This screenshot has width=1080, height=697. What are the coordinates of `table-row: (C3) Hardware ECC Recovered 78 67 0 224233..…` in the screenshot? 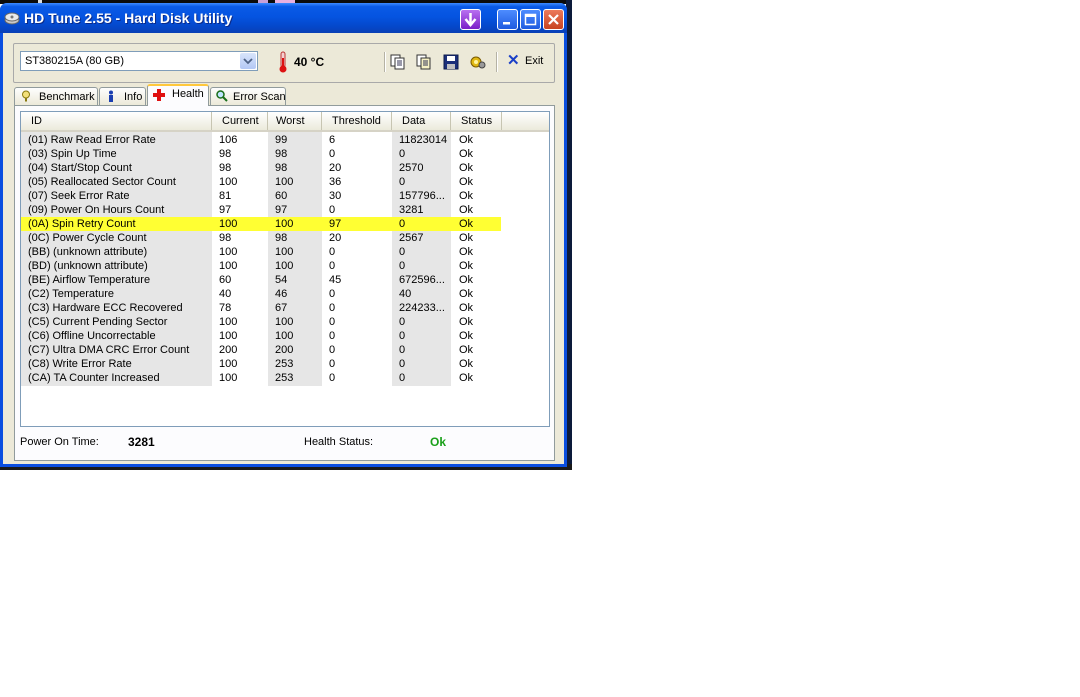 It's located at (285, 308).